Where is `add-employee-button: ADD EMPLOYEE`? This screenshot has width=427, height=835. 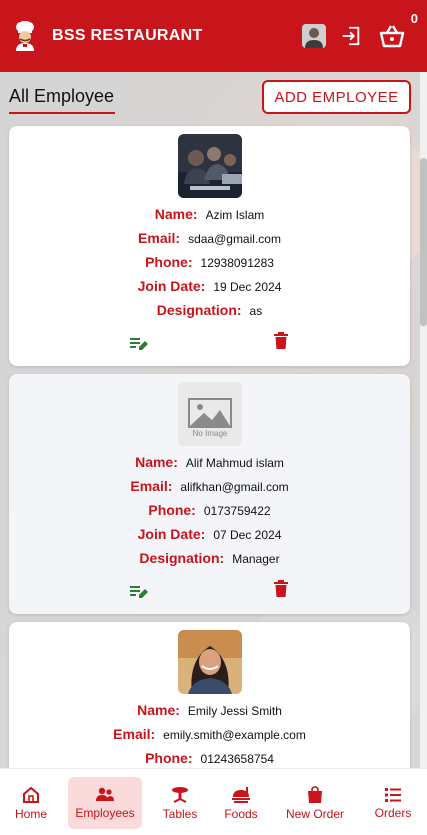
add-employee-button: ADD EMPLOYEE is located at coordinates (336, 97).